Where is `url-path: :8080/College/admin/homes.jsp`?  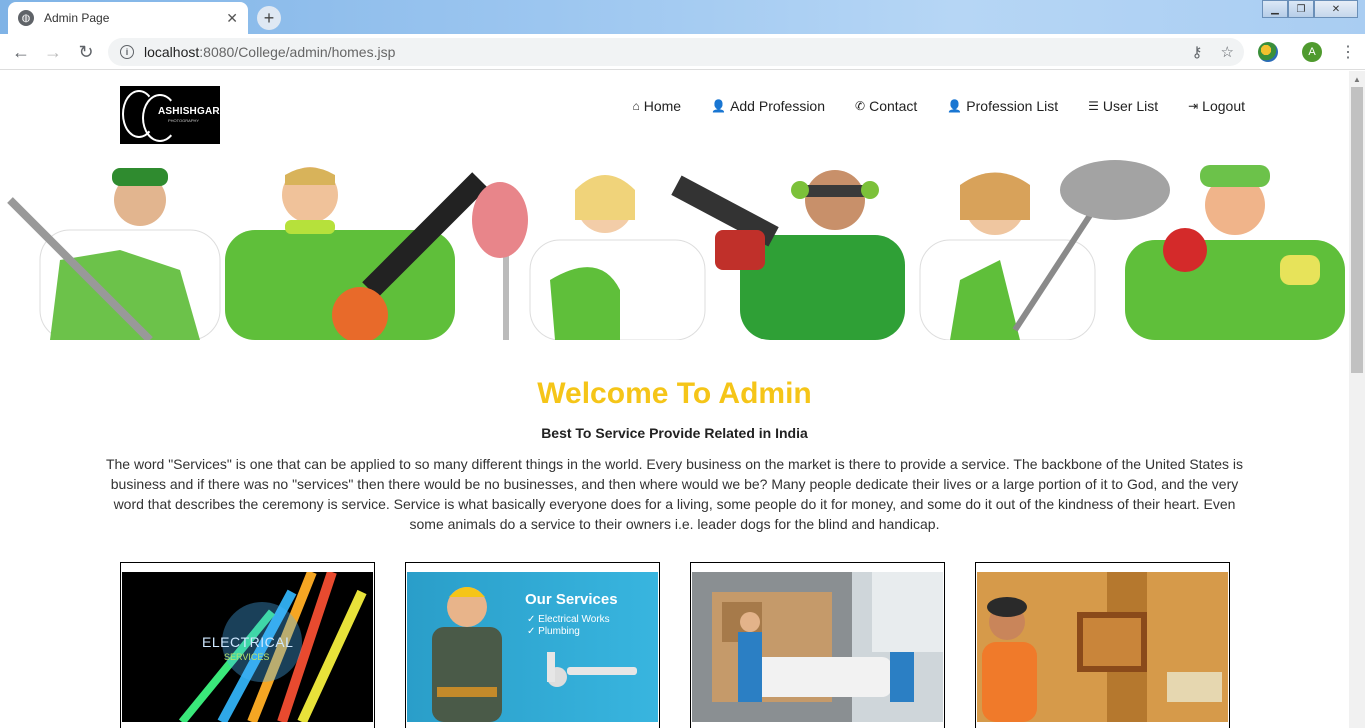 url-path: :8080/College/admin/homes.jsp is located at coordinates (297, 52).